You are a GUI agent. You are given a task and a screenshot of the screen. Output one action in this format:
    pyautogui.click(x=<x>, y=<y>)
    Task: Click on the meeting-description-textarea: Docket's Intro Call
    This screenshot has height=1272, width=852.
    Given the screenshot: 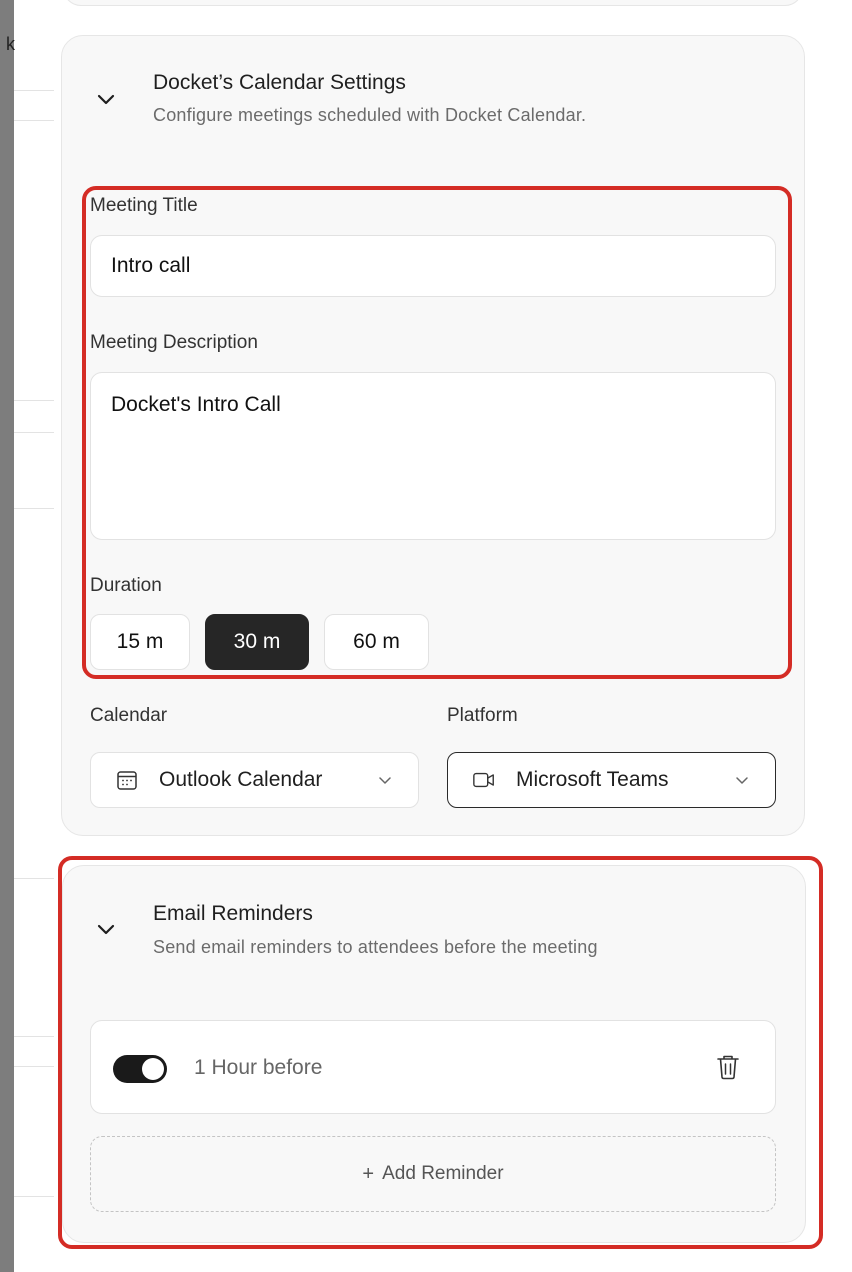 What is the action you would take?
    pyautogui.click(x=433, y=456)
    